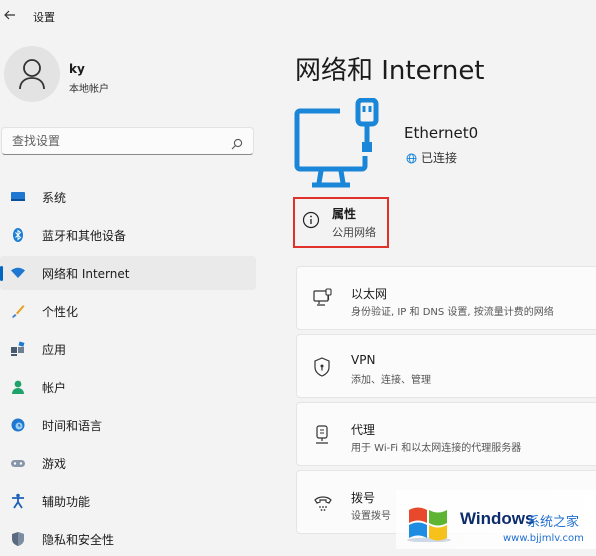 Image resolution: width=596 pixels, height=556 pixels. What do you see at coordinates (446, 298) in the screenshot?
I see `ethernet-card: 以太网 身份验证, IP 和 DNS 设置, 按流量计费的网络` at bounding box center [446, 298].